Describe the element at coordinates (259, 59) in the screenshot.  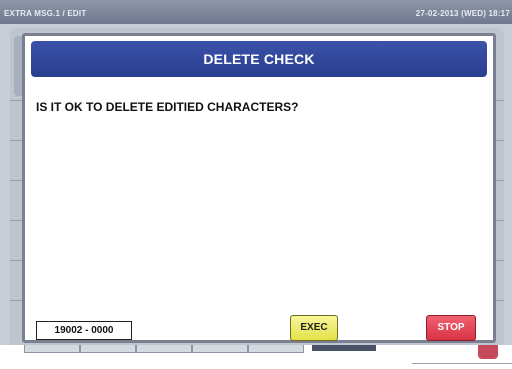
I see `dialog-title: DELETE CHECK` at that location.